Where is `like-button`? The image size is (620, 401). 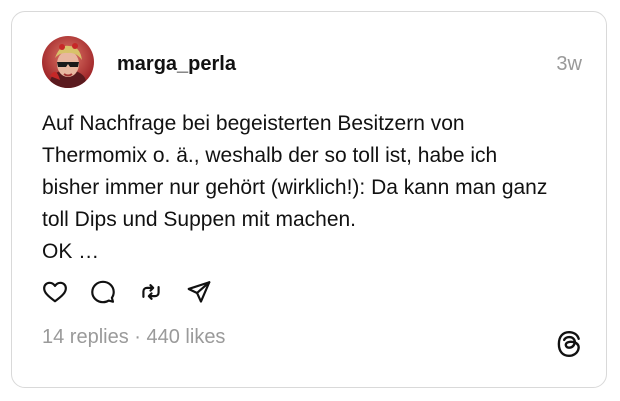 like-button is located at coordinates (55, 292).